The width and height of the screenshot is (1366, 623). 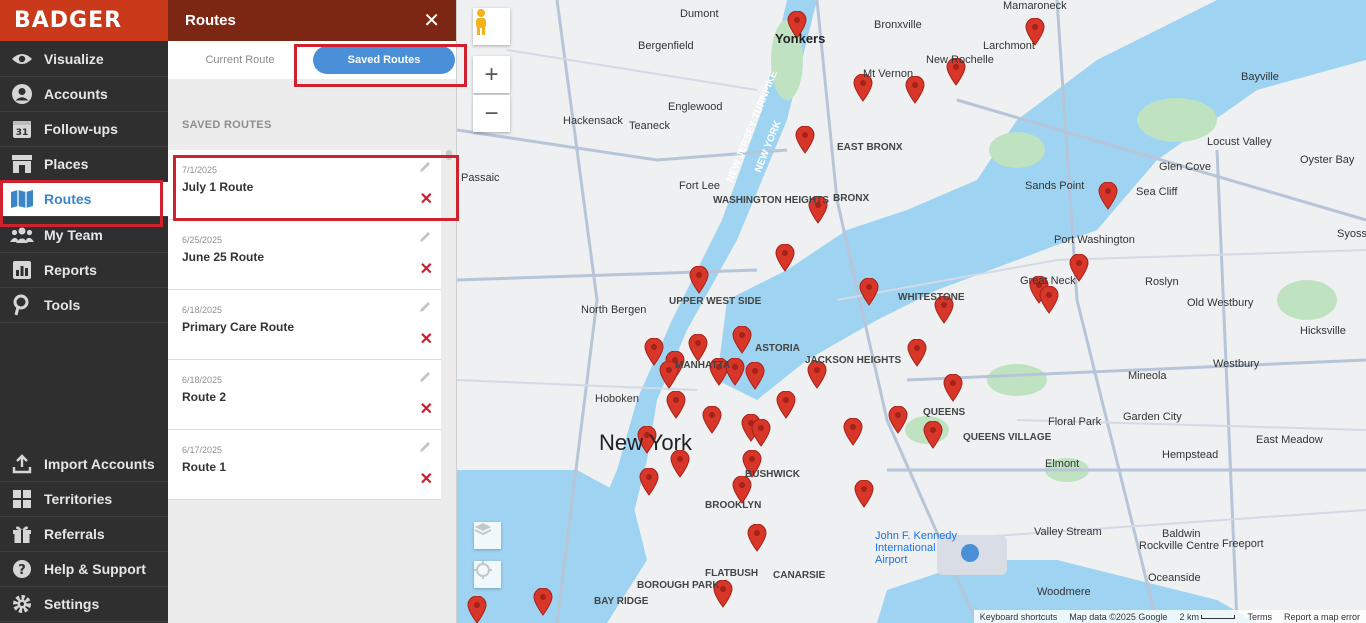 I want to click on nav-label: Territories, so click(x=78, y=499).